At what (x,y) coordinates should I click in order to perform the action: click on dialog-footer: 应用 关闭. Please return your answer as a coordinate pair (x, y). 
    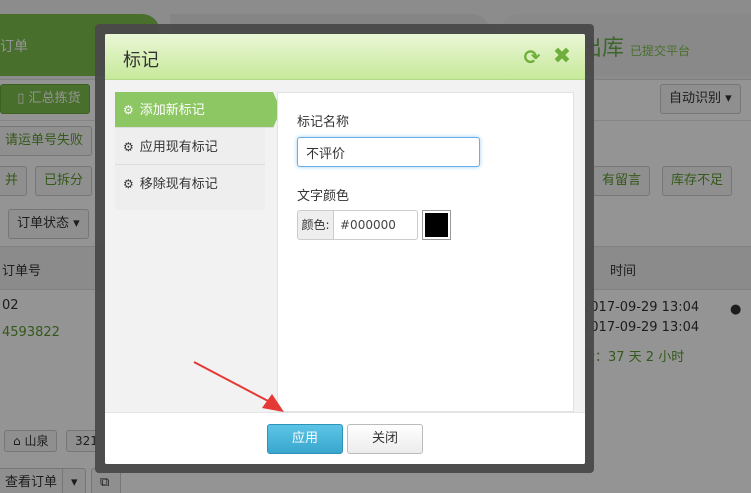
    Looking at the image, I should click on (345, 438).